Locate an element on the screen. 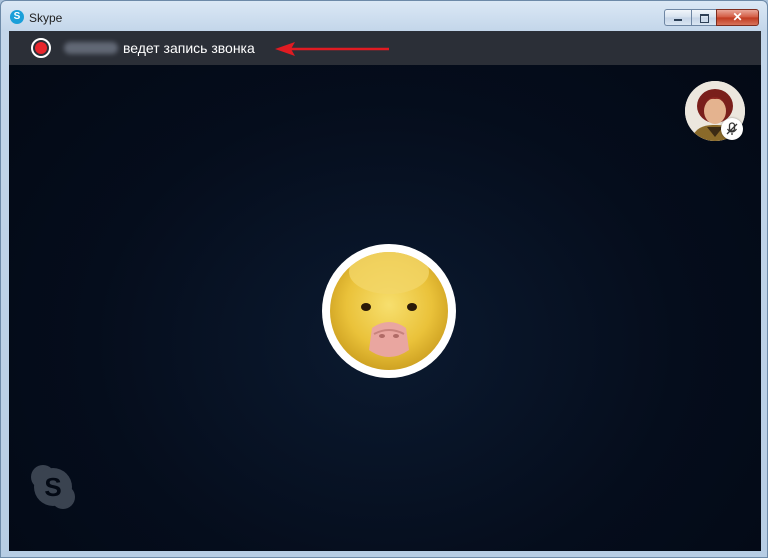  recording-message: ведет запись звонка is located at coordinates (189, 48).